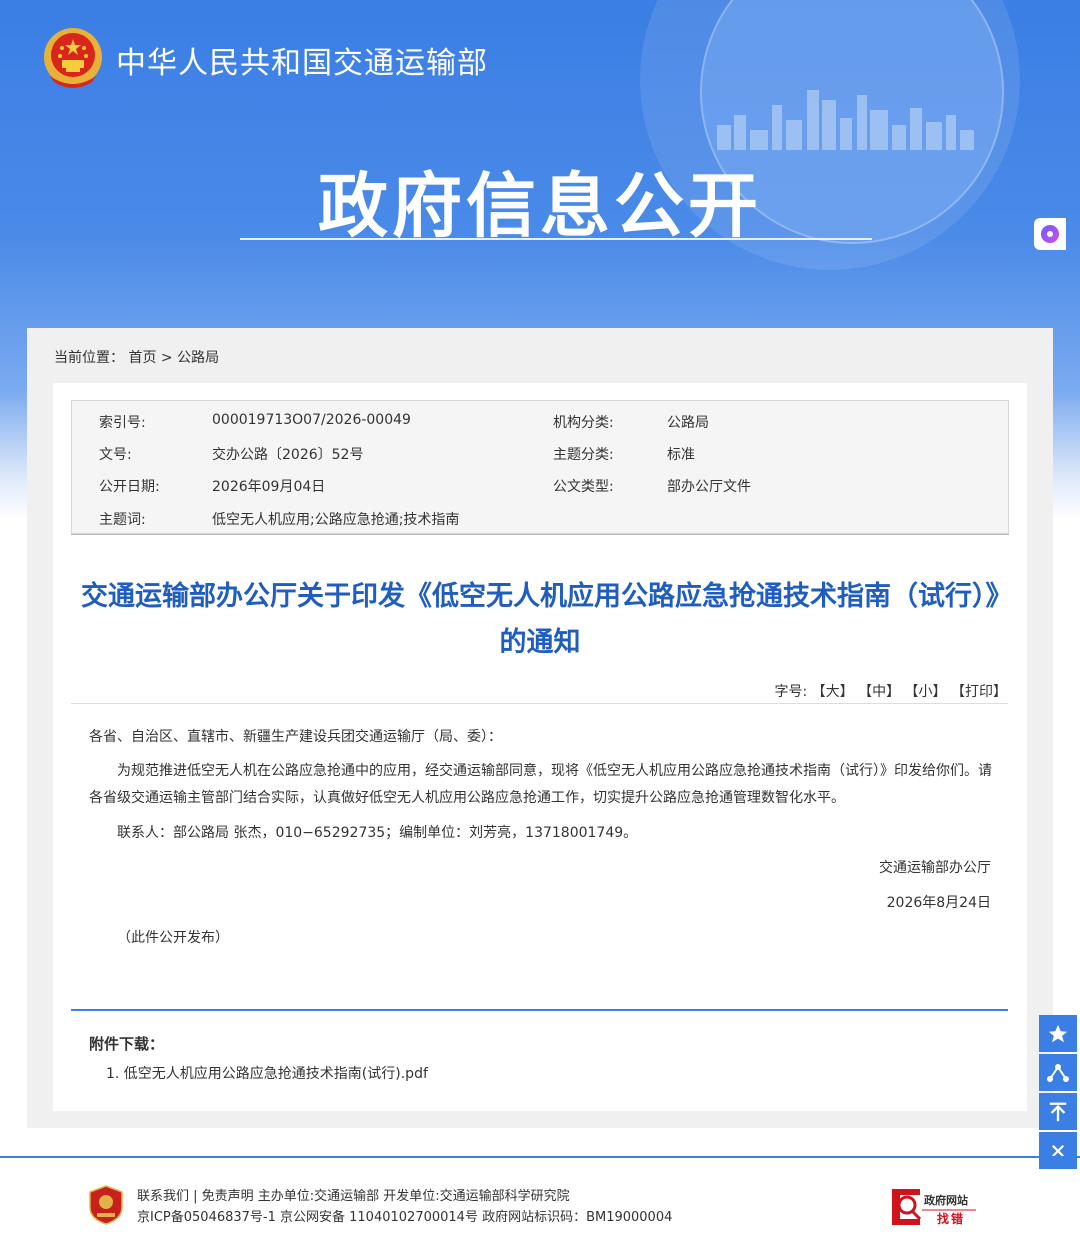  What do you see at coordinates (951, 1218) in the screenshot?
I see `report-action: 找错` at bounding box center [951, 1218].